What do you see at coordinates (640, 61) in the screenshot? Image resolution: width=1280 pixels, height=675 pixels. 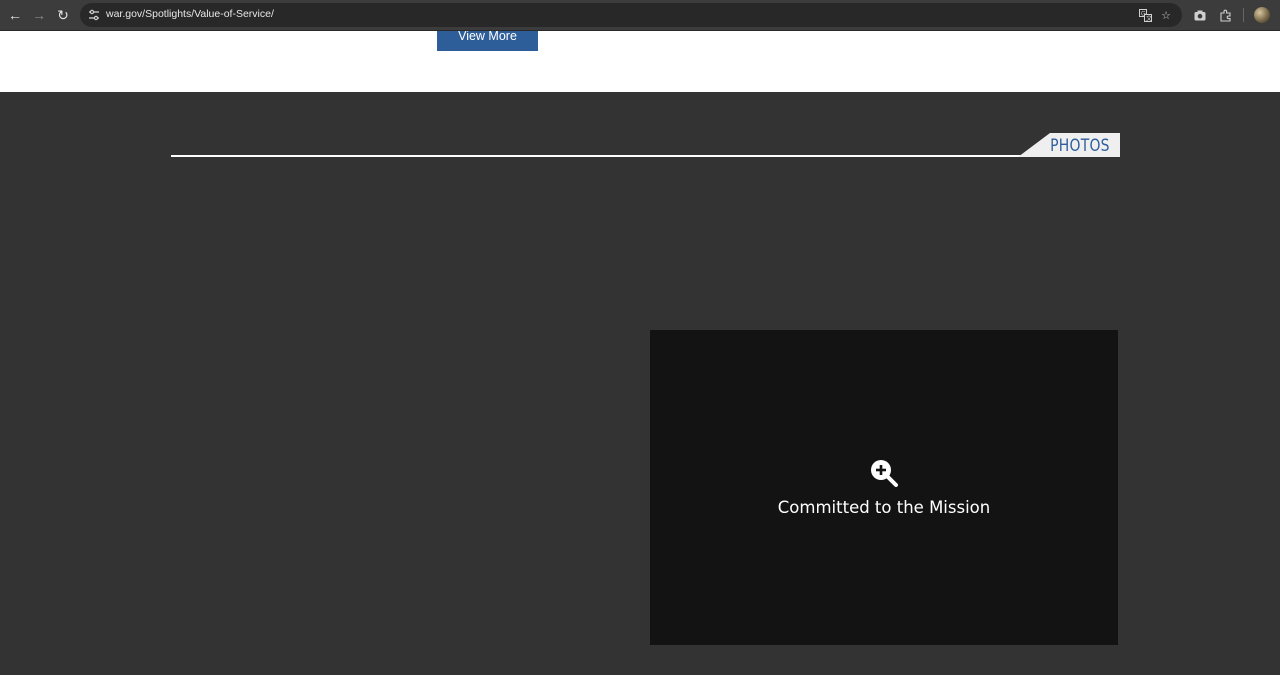 I see `content-area-white: View More` at bounding box center [640, 61].